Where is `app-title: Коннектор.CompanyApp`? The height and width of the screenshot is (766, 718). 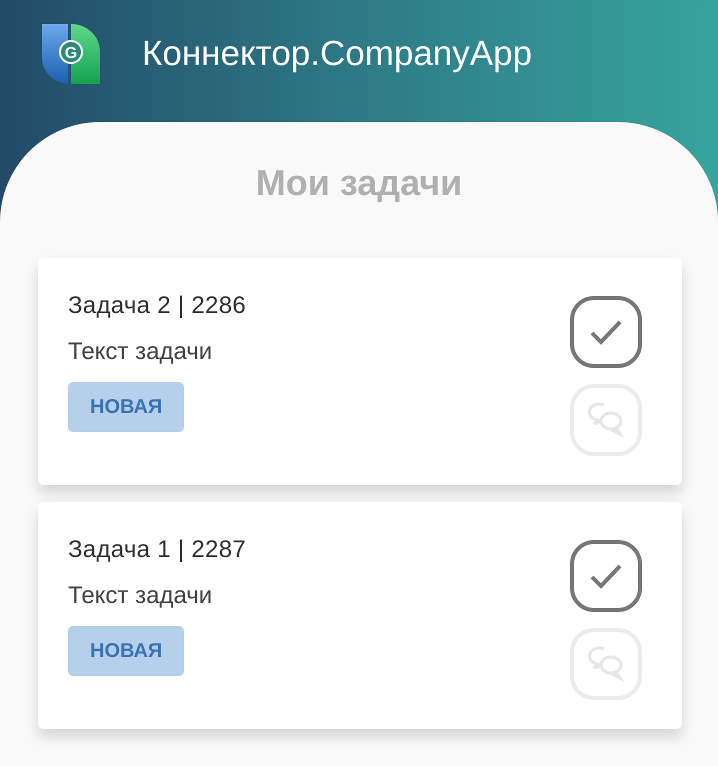
app-title: Коннектор.CompanyApp is located at coordinates (337, 53).